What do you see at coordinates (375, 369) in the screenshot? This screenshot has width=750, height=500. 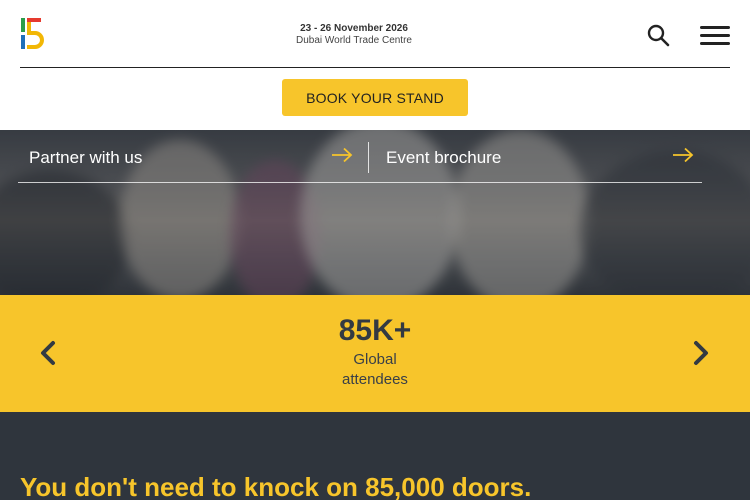 I see `stat-label: Global attendees` at bounding box center [375, 369].